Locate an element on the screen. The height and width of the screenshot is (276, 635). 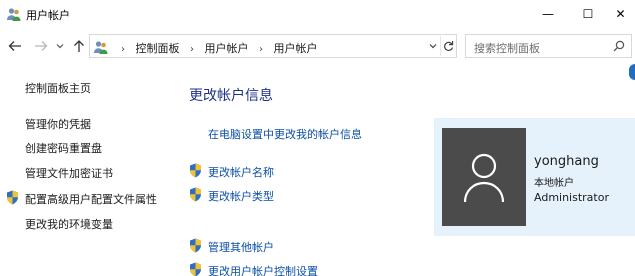
refresh-button is located at coordinates (448, 46).